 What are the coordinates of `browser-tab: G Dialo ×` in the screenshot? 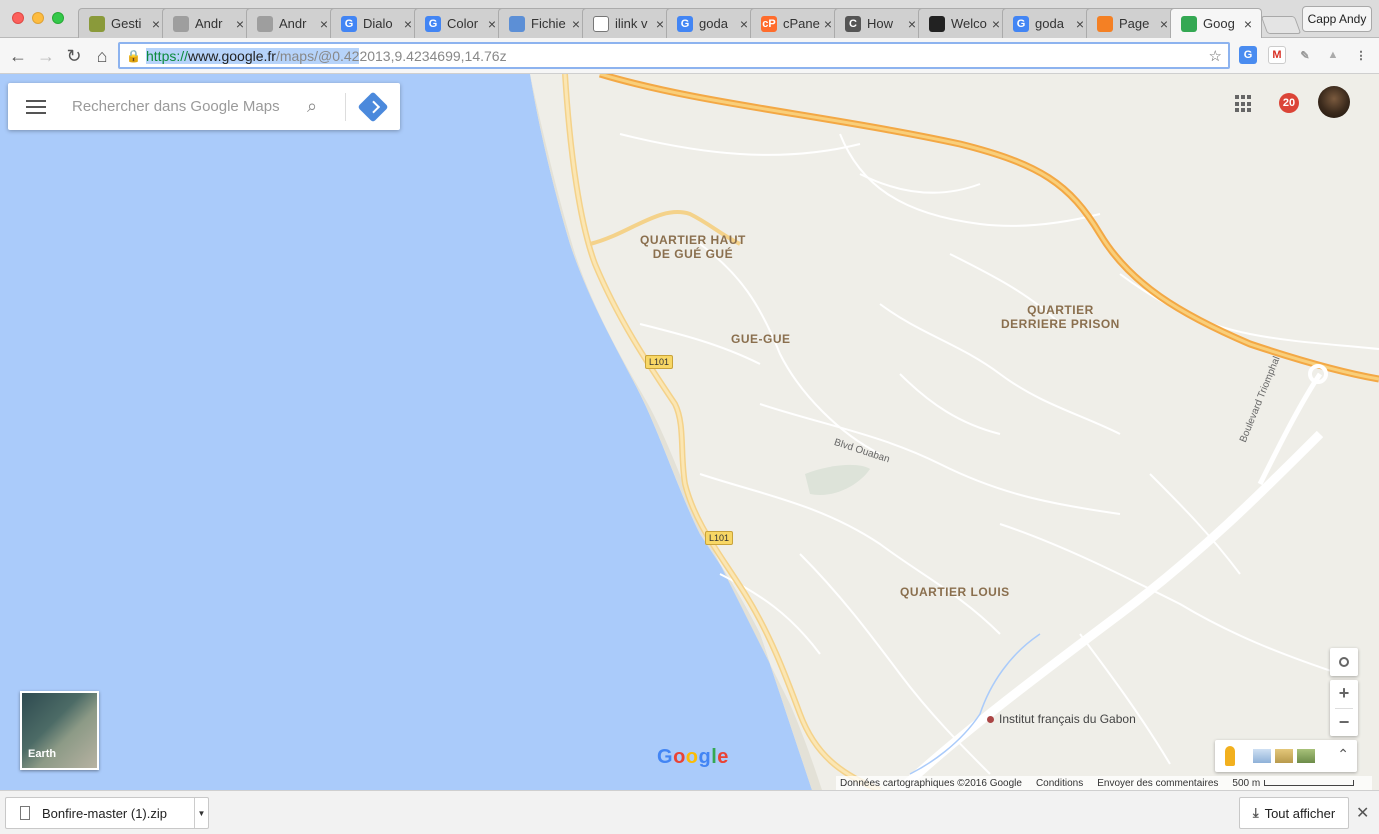 It's located at (376, 23).